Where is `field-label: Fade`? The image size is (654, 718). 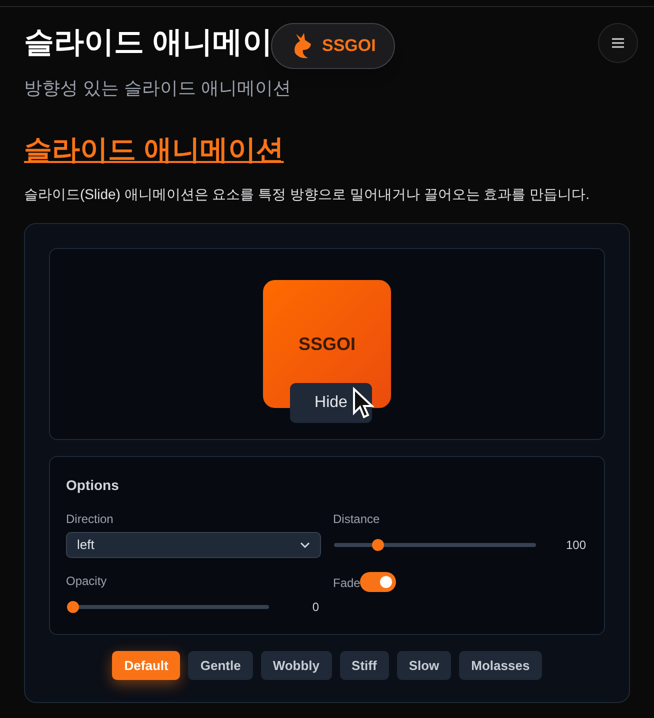 field-label: Fade is located at coordinates (346, 583).